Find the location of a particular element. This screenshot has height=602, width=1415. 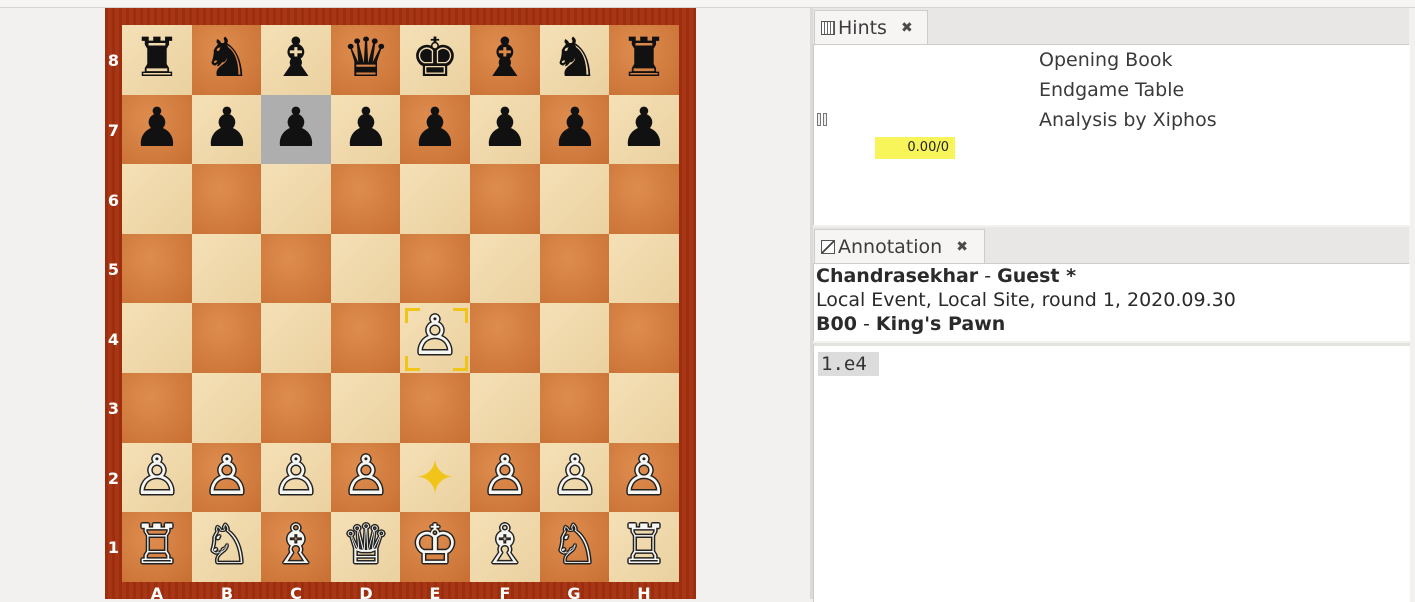

square-h5 is located at coordinates (644, 269).